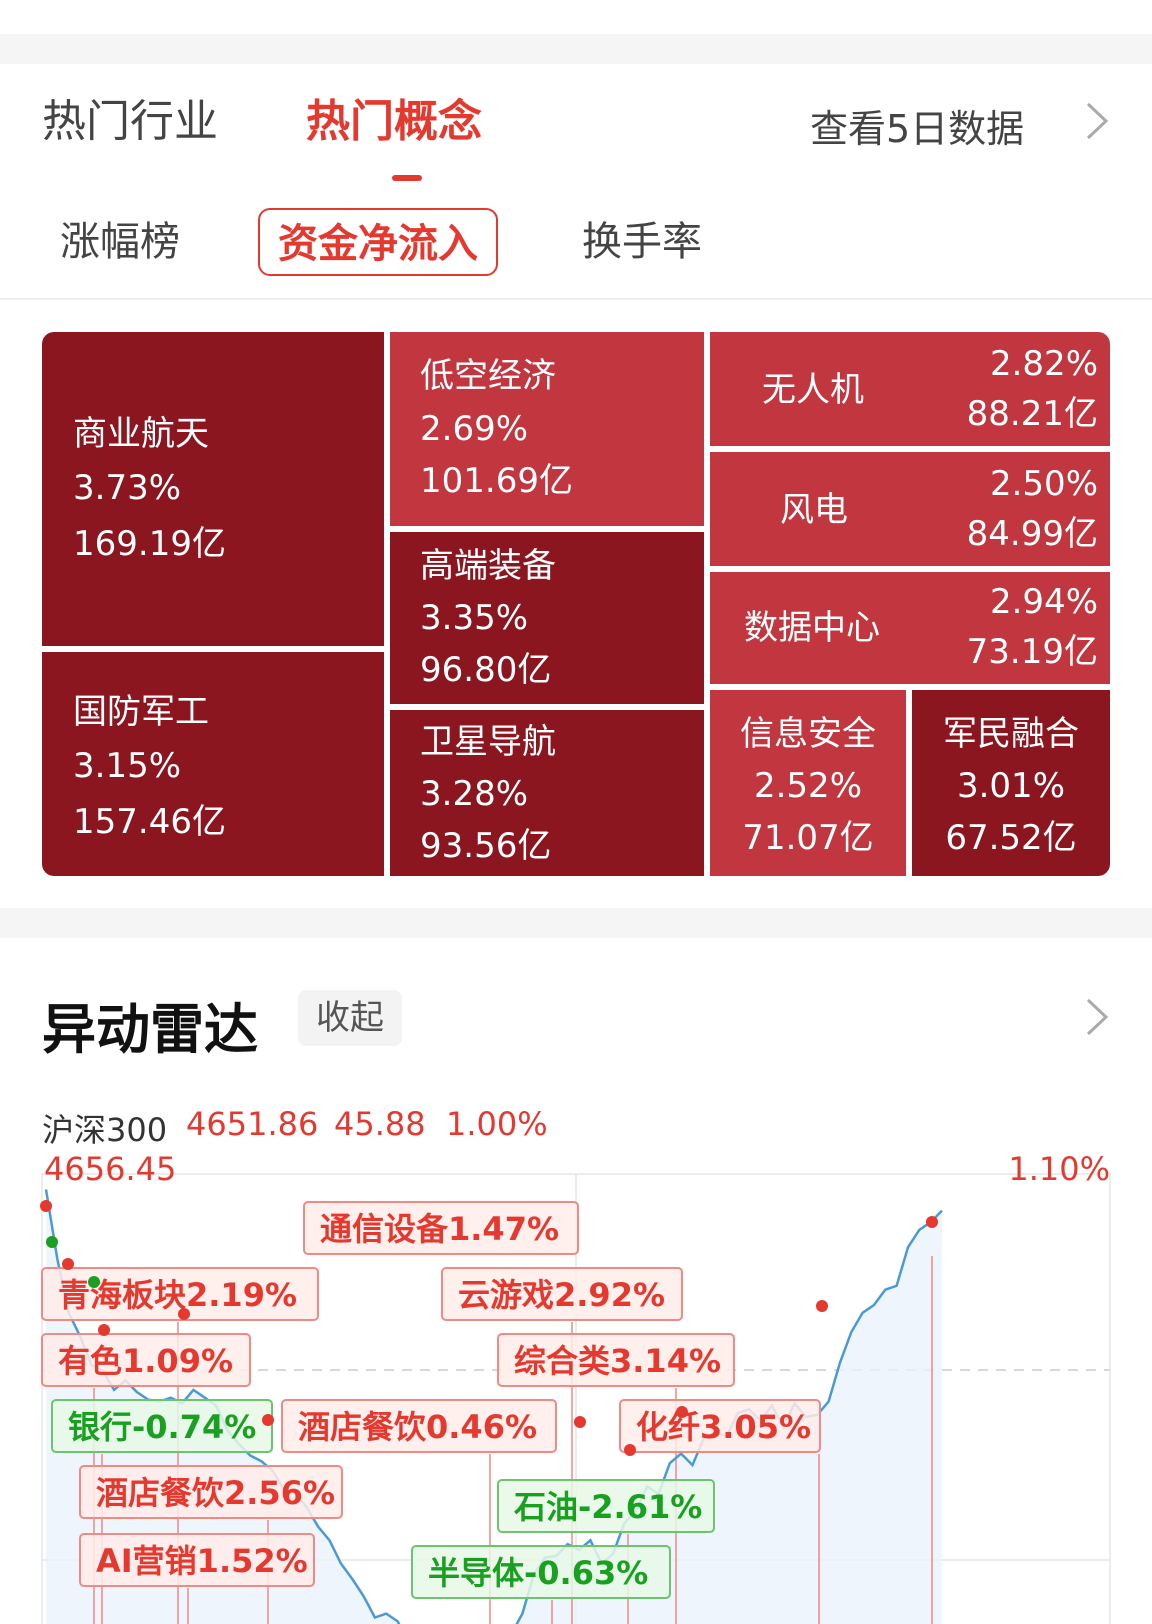 This screenshot has width=1152, height=1624. I want to click on index-change: 45.88, so click(380, 1124).